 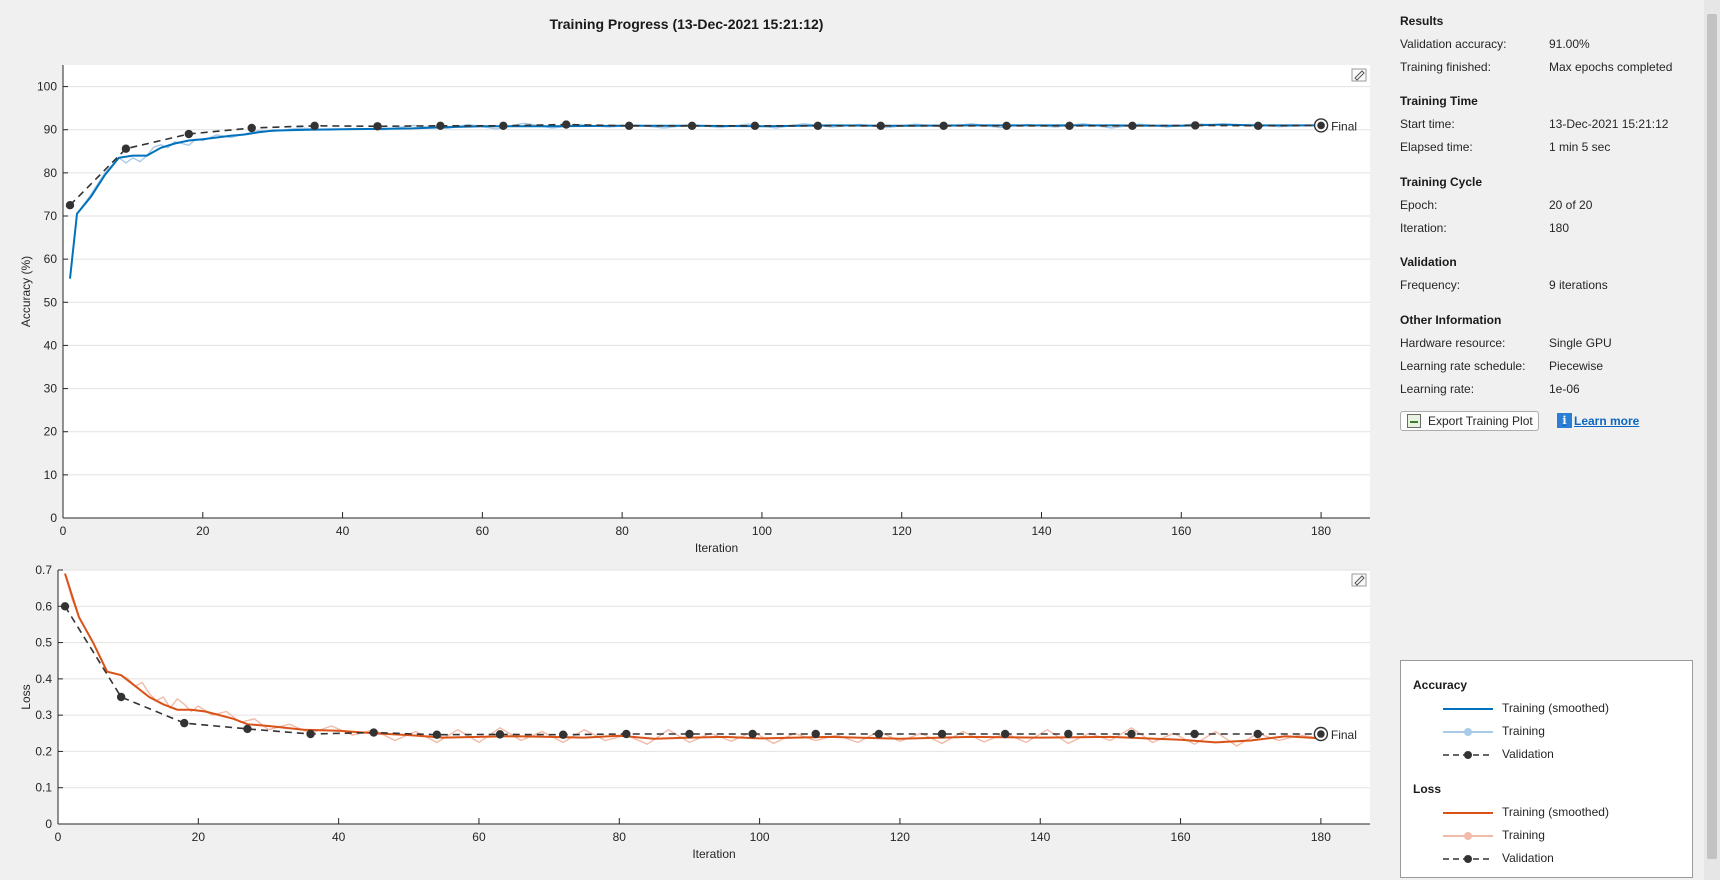 I want to click on iteration-value: 180, so click(x=1559, y=228).